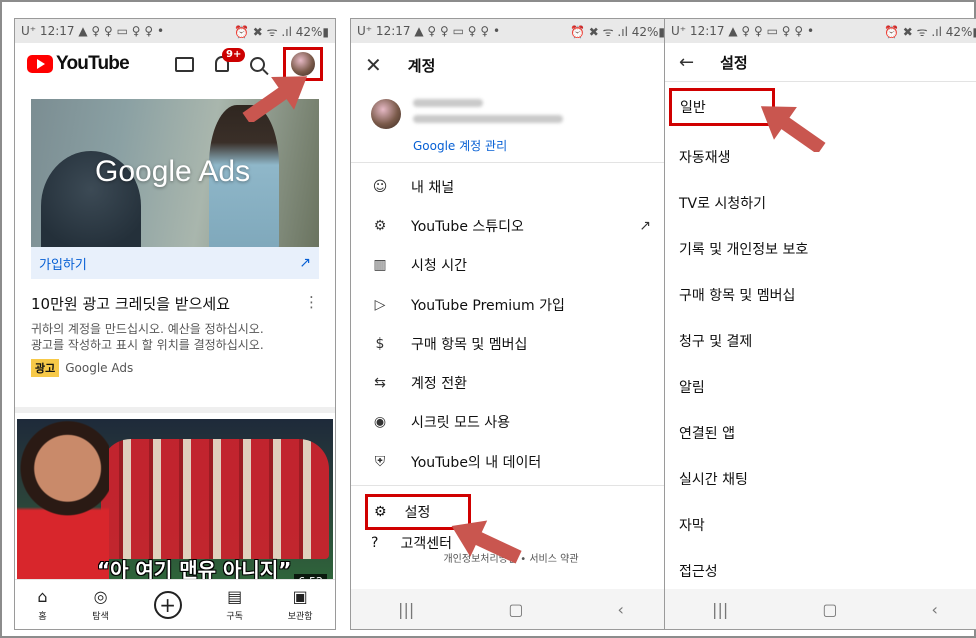  What do you see at coordinates (380, 383) in the screenshot?
I see `switch-account-icon: ⇆` at bounding box center [380, 383].